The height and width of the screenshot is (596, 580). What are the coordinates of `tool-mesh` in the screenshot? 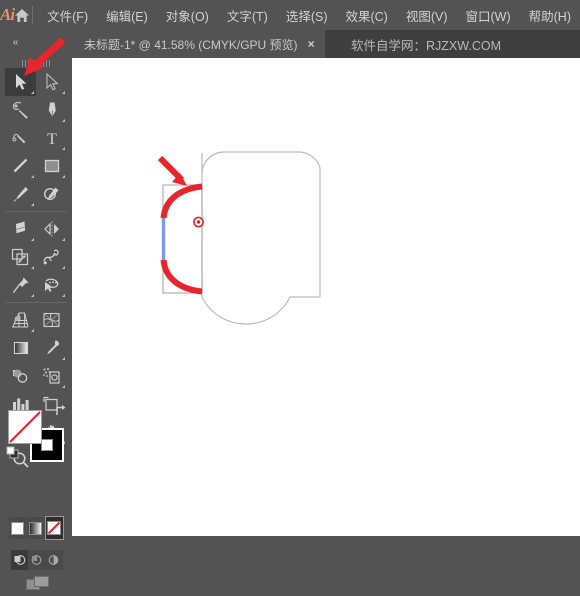 It's located at (51, 320).